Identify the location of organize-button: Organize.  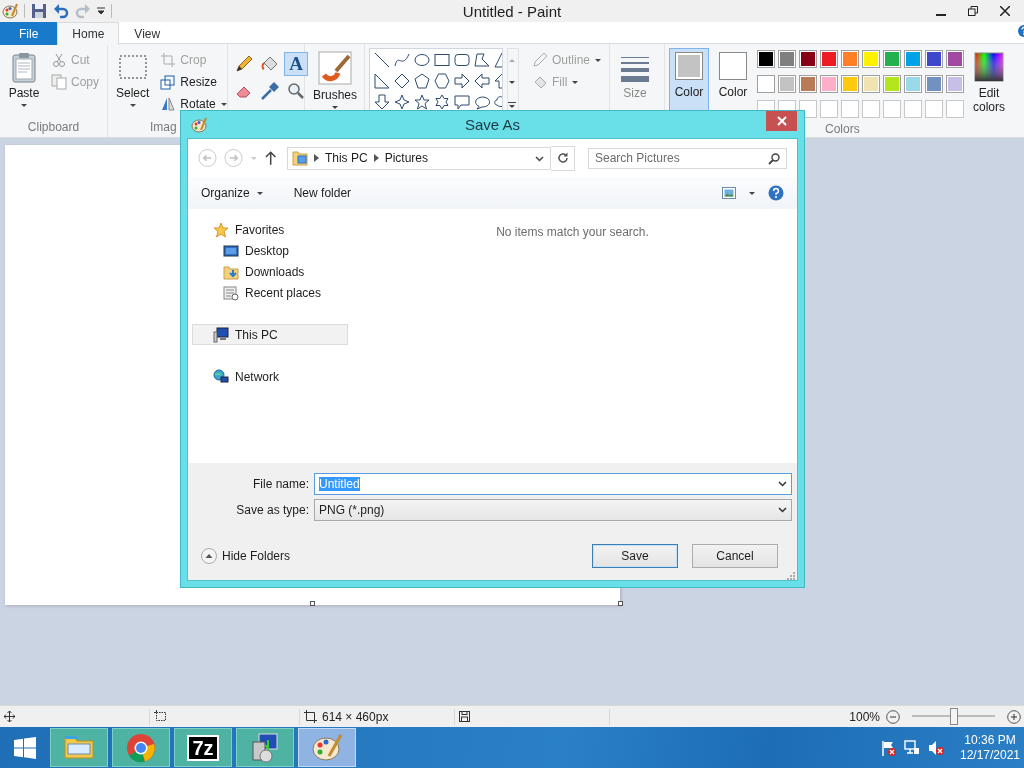
(232, 193).